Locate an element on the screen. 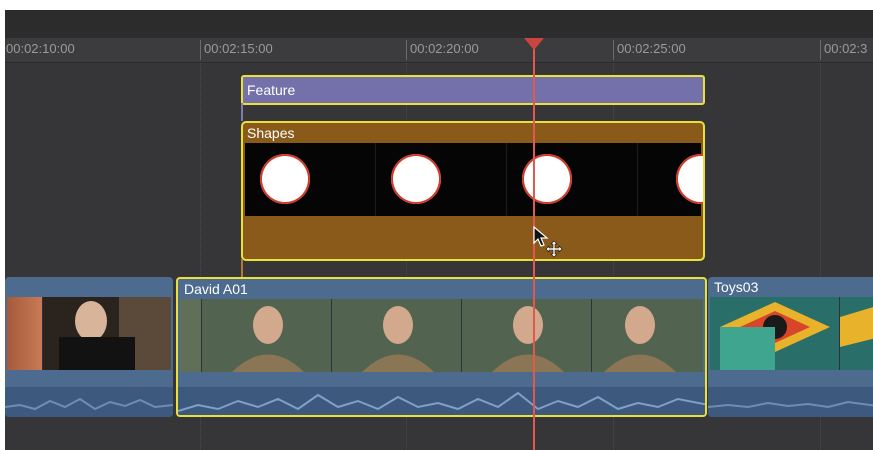 The width and height of the screenshot is (873, 450). feature-connector is located at coordinates (242, 112).